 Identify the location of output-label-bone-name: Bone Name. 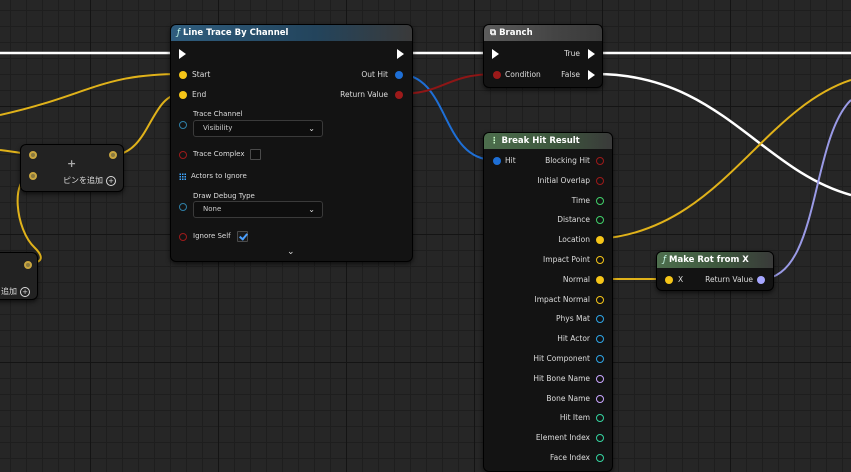
(568, 398).